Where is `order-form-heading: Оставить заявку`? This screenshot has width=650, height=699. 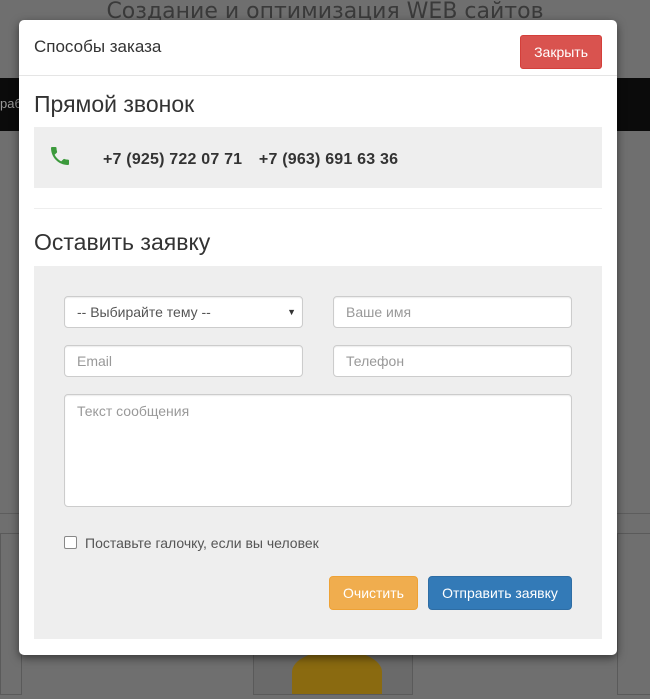 order-form-heading: Оставить заявку is located at coordinates (122, 242).